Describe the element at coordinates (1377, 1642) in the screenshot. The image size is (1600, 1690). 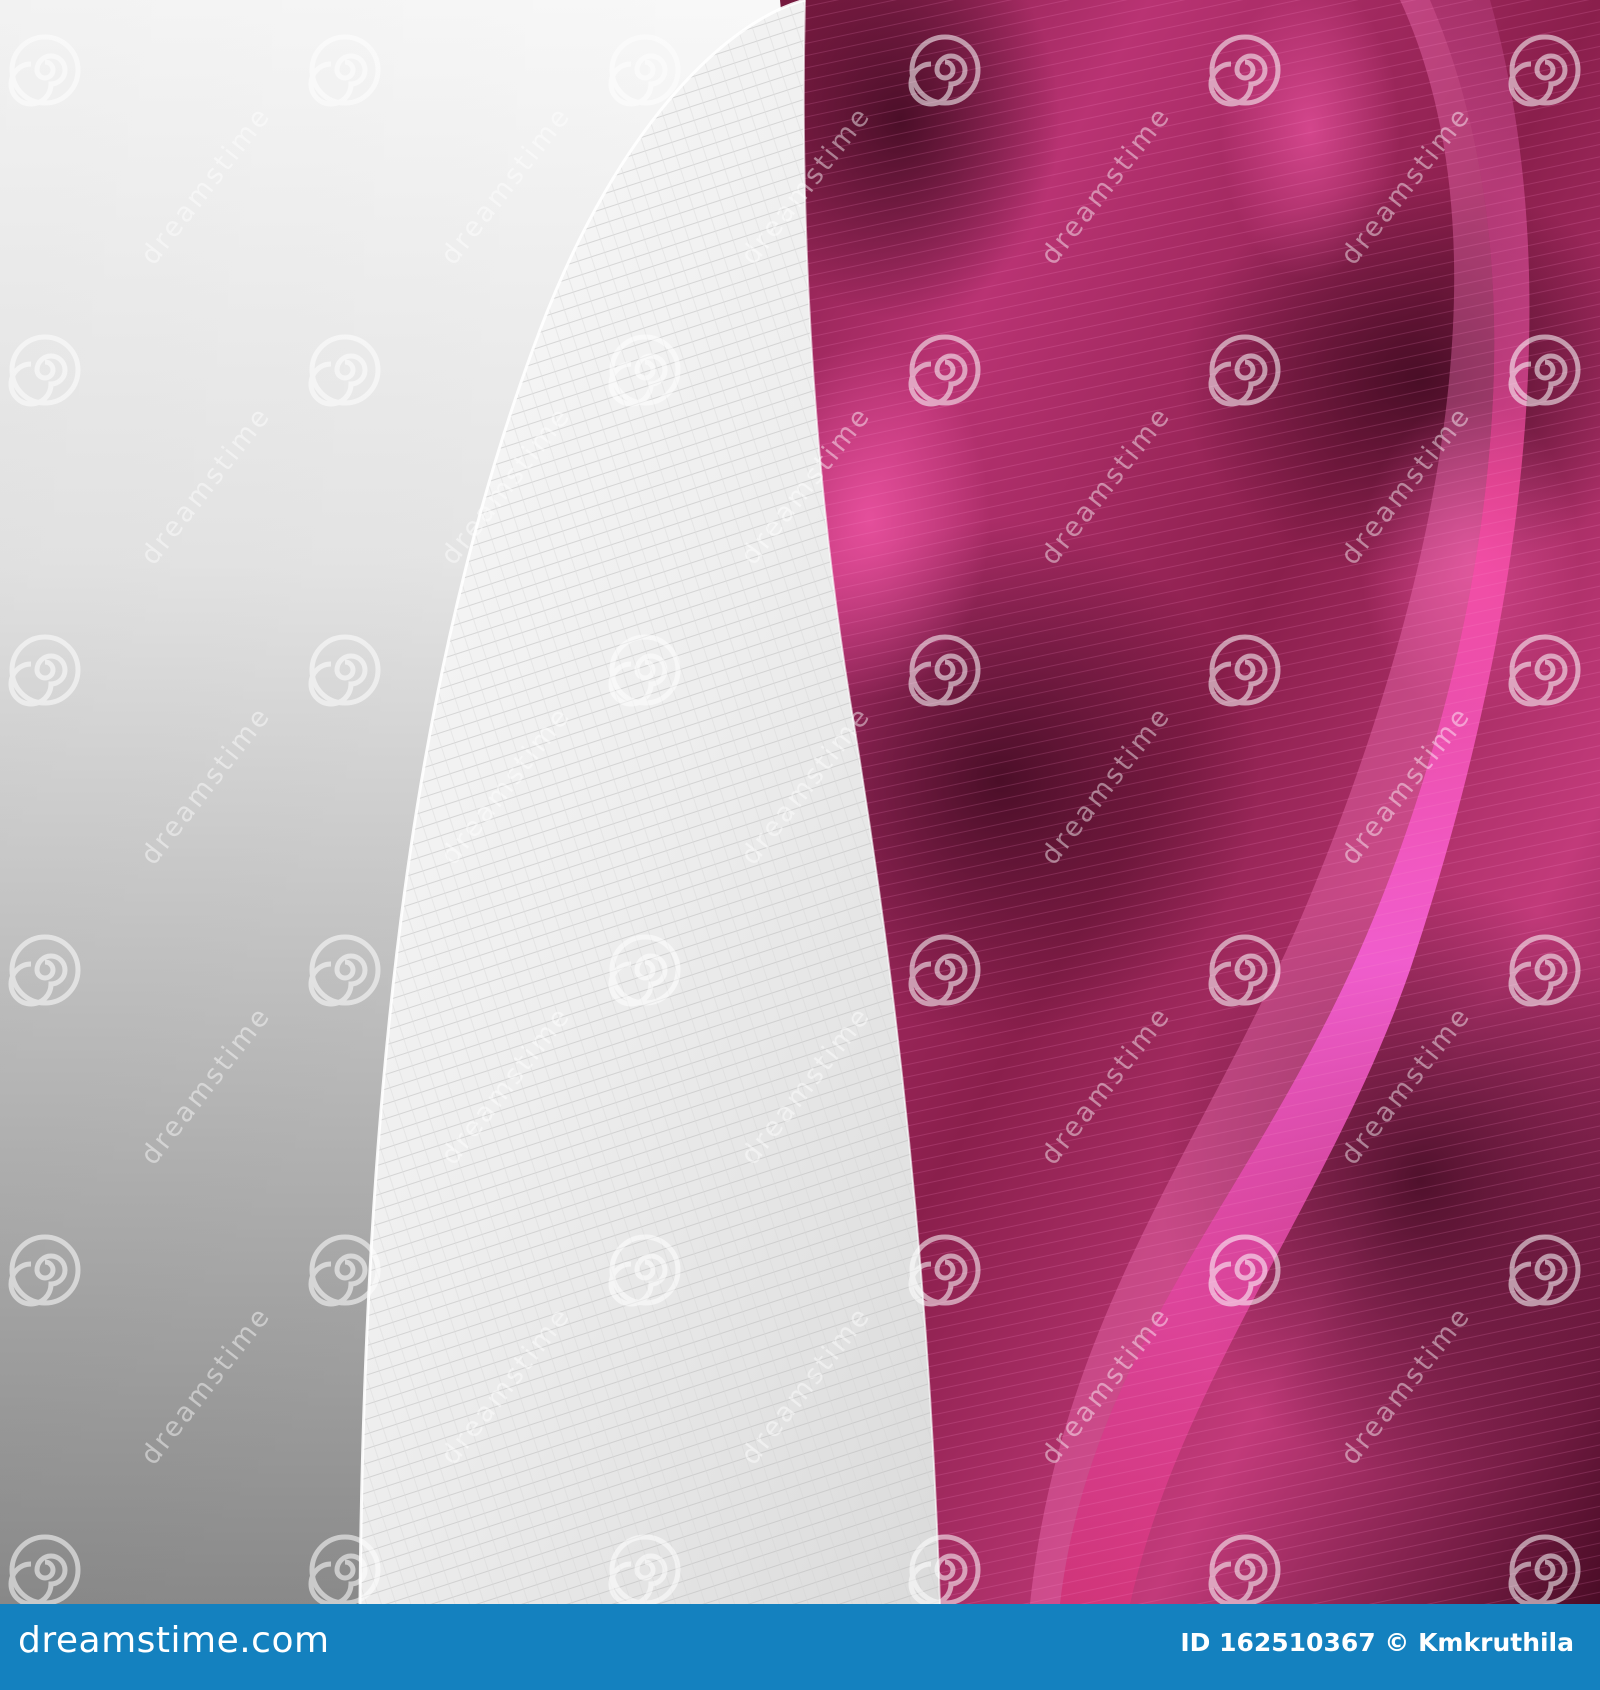
I see `footer-credit: ID 162510367 © Kmkruthila` at that location.